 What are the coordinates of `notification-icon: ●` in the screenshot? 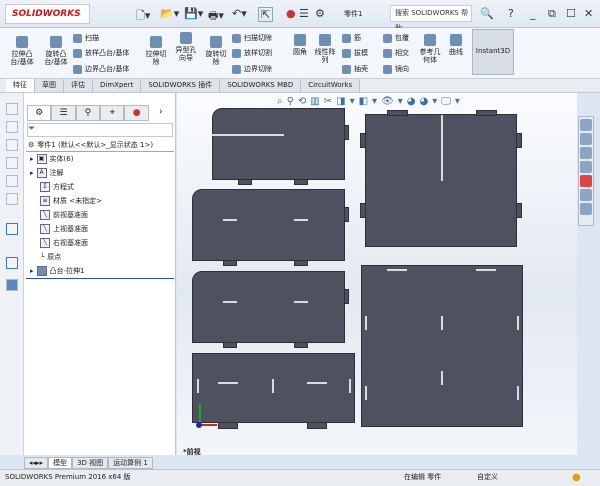 It's located at (576, 477).